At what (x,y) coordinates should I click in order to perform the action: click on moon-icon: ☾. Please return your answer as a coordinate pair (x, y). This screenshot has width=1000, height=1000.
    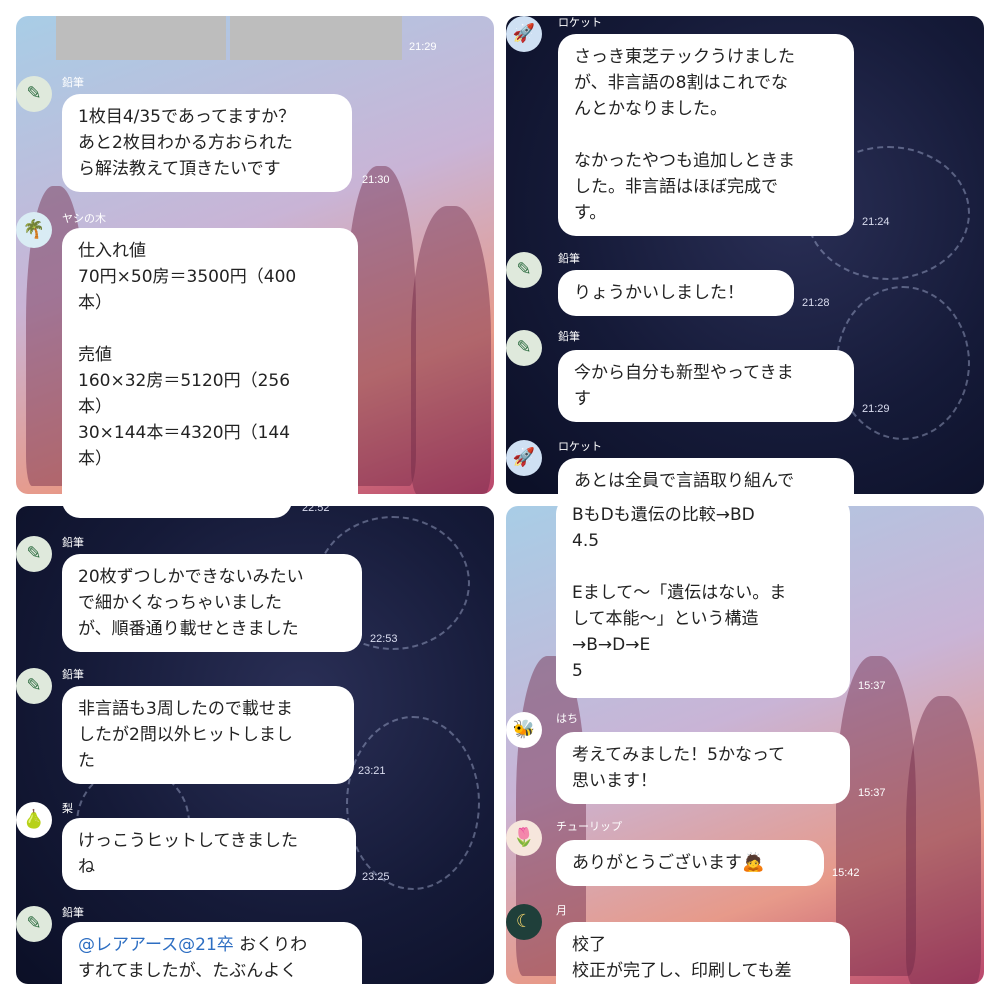
    Looking at the image, I should click on (524, 921).